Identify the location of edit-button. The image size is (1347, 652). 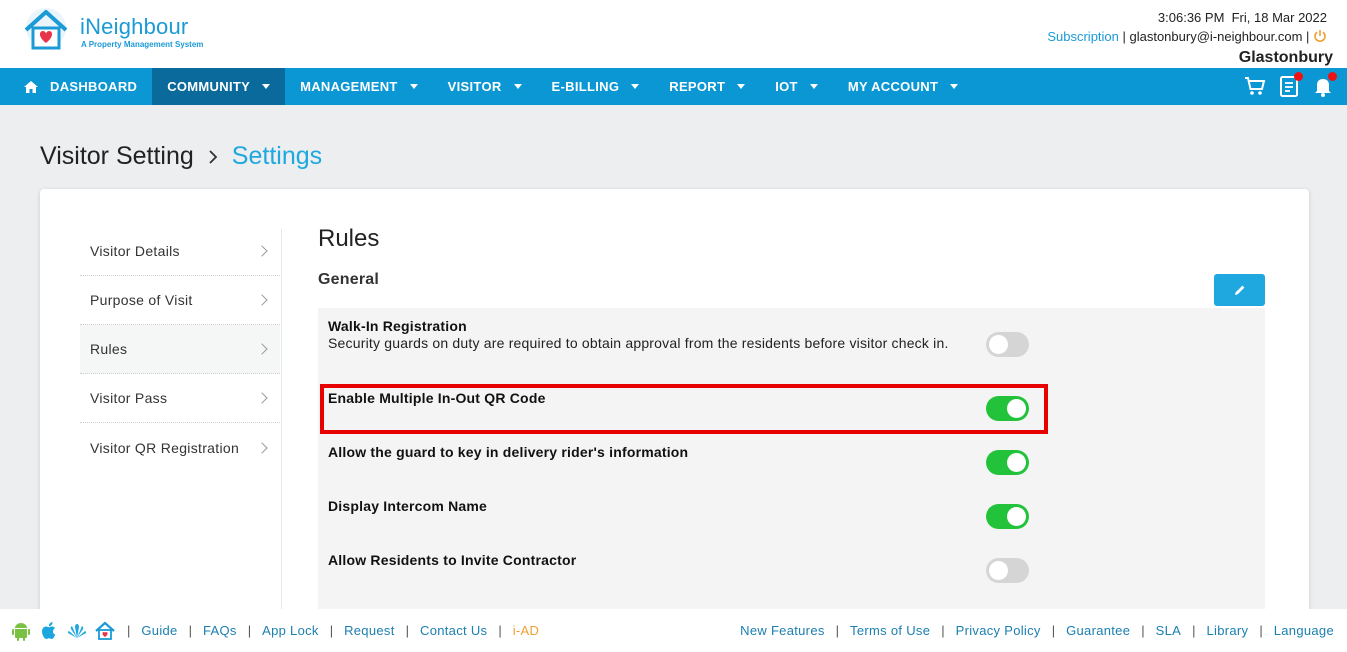
(1239, 290).